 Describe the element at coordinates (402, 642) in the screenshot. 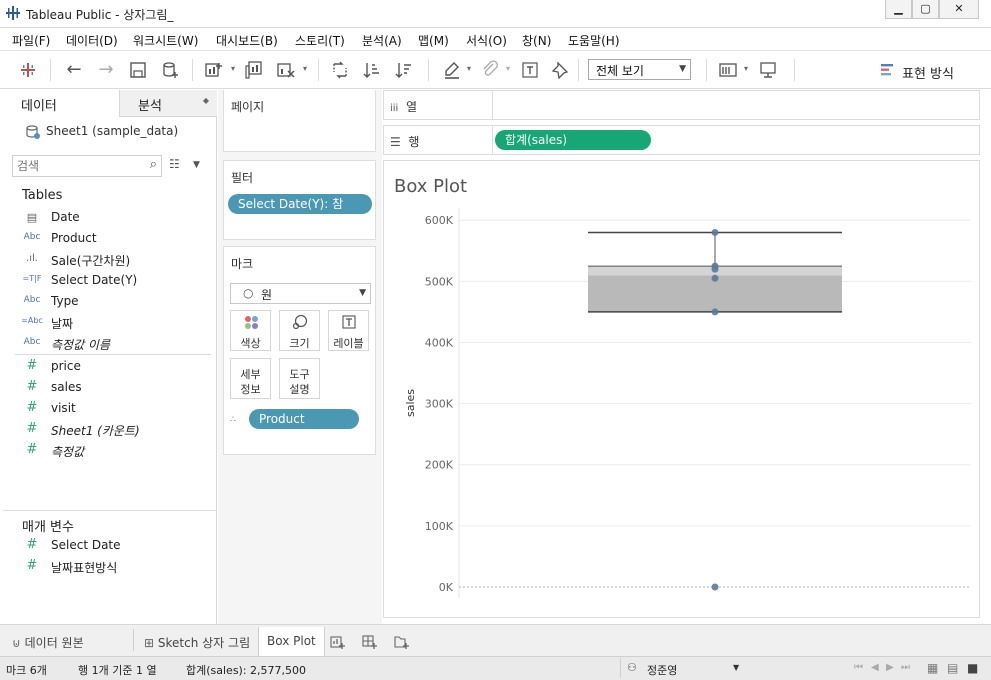

I see `new-story-icon` at that location.